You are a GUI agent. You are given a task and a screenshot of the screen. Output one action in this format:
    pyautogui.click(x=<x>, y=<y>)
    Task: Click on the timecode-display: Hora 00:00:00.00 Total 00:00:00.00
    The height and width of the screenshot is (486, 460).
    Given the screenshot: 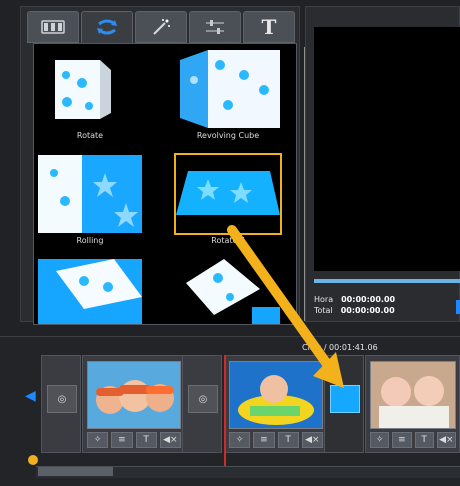 What is the action you would take?
    pyautogui.click(x=362, y=307)
    